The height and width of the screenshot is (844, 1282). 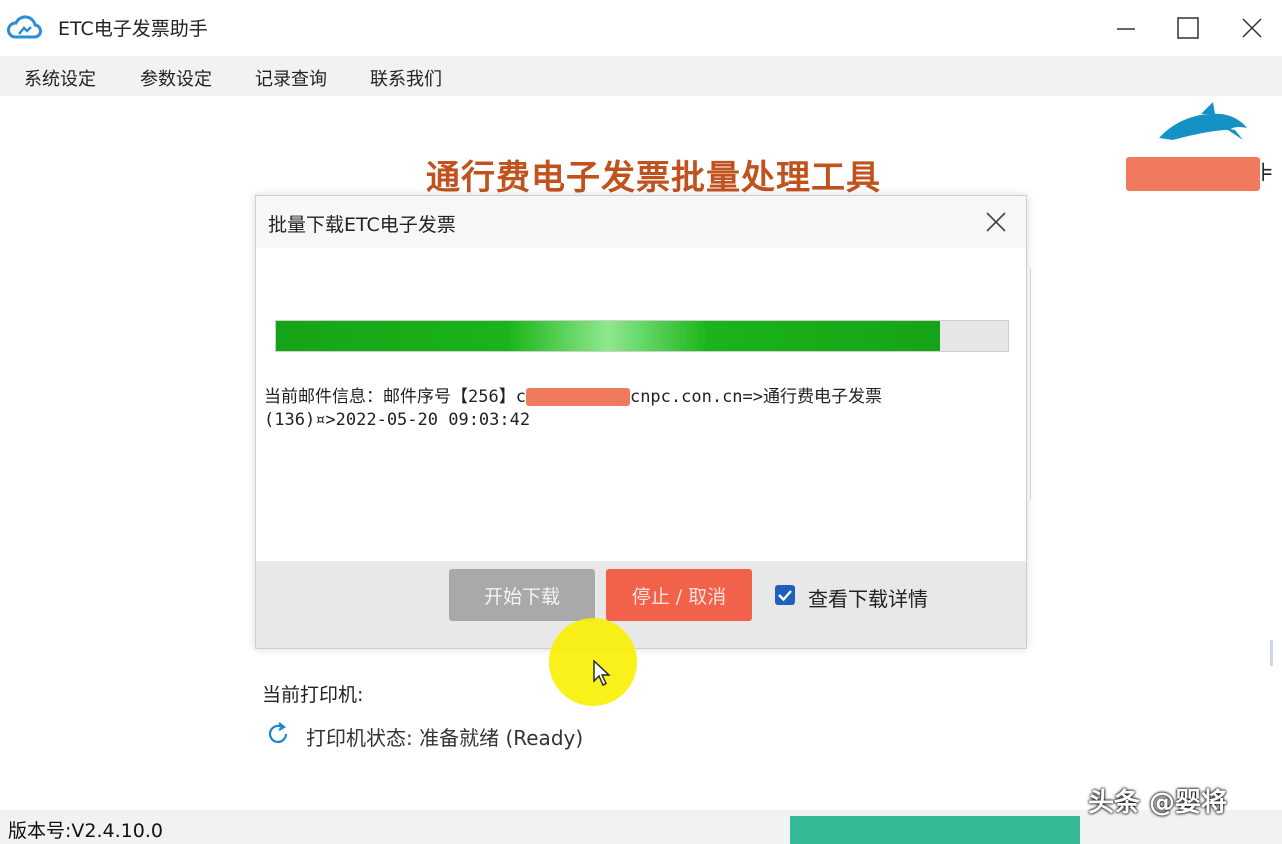 What do you see at coordinates (1030, 384) in the screenshot?
I see `background-panel-edge` at bounding box center [1030, 384].